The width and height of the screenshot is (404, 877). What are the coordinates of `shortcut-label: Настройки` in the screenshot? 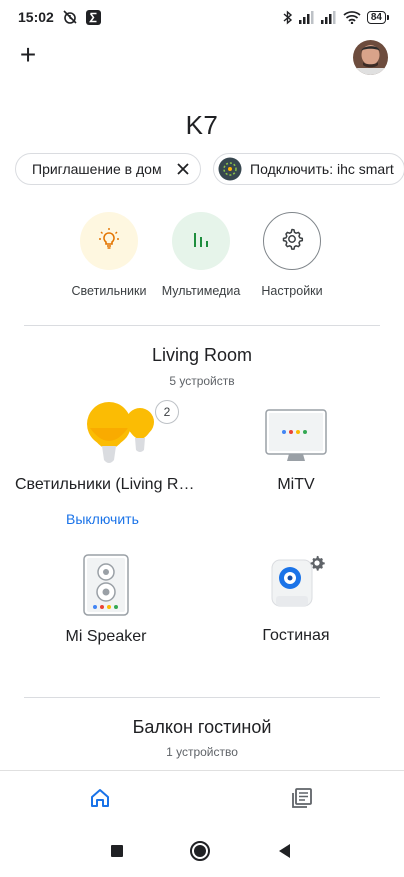 It's located at (292, 291).